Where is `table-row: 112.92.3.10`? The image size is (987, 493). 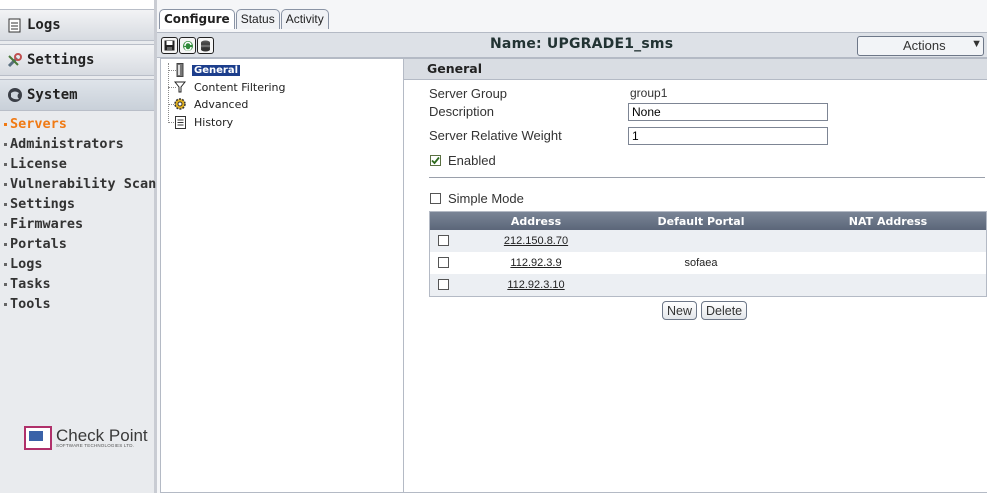 table-row: 112.92.3.10 is located at coordinates (708, 285).